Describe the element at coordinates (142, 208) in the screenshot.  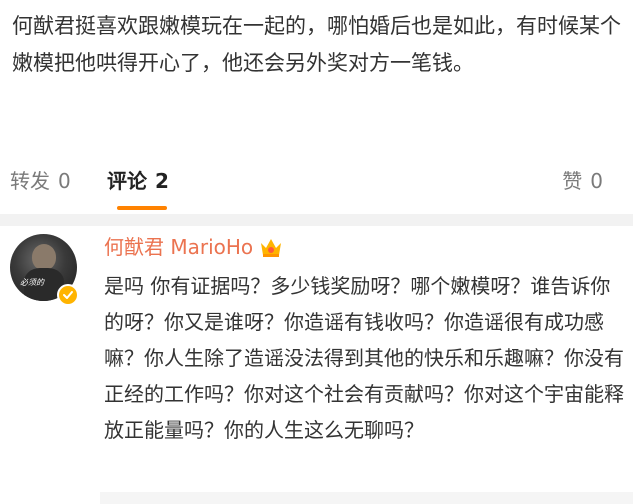
I see `active-tab-indicator` at that location.